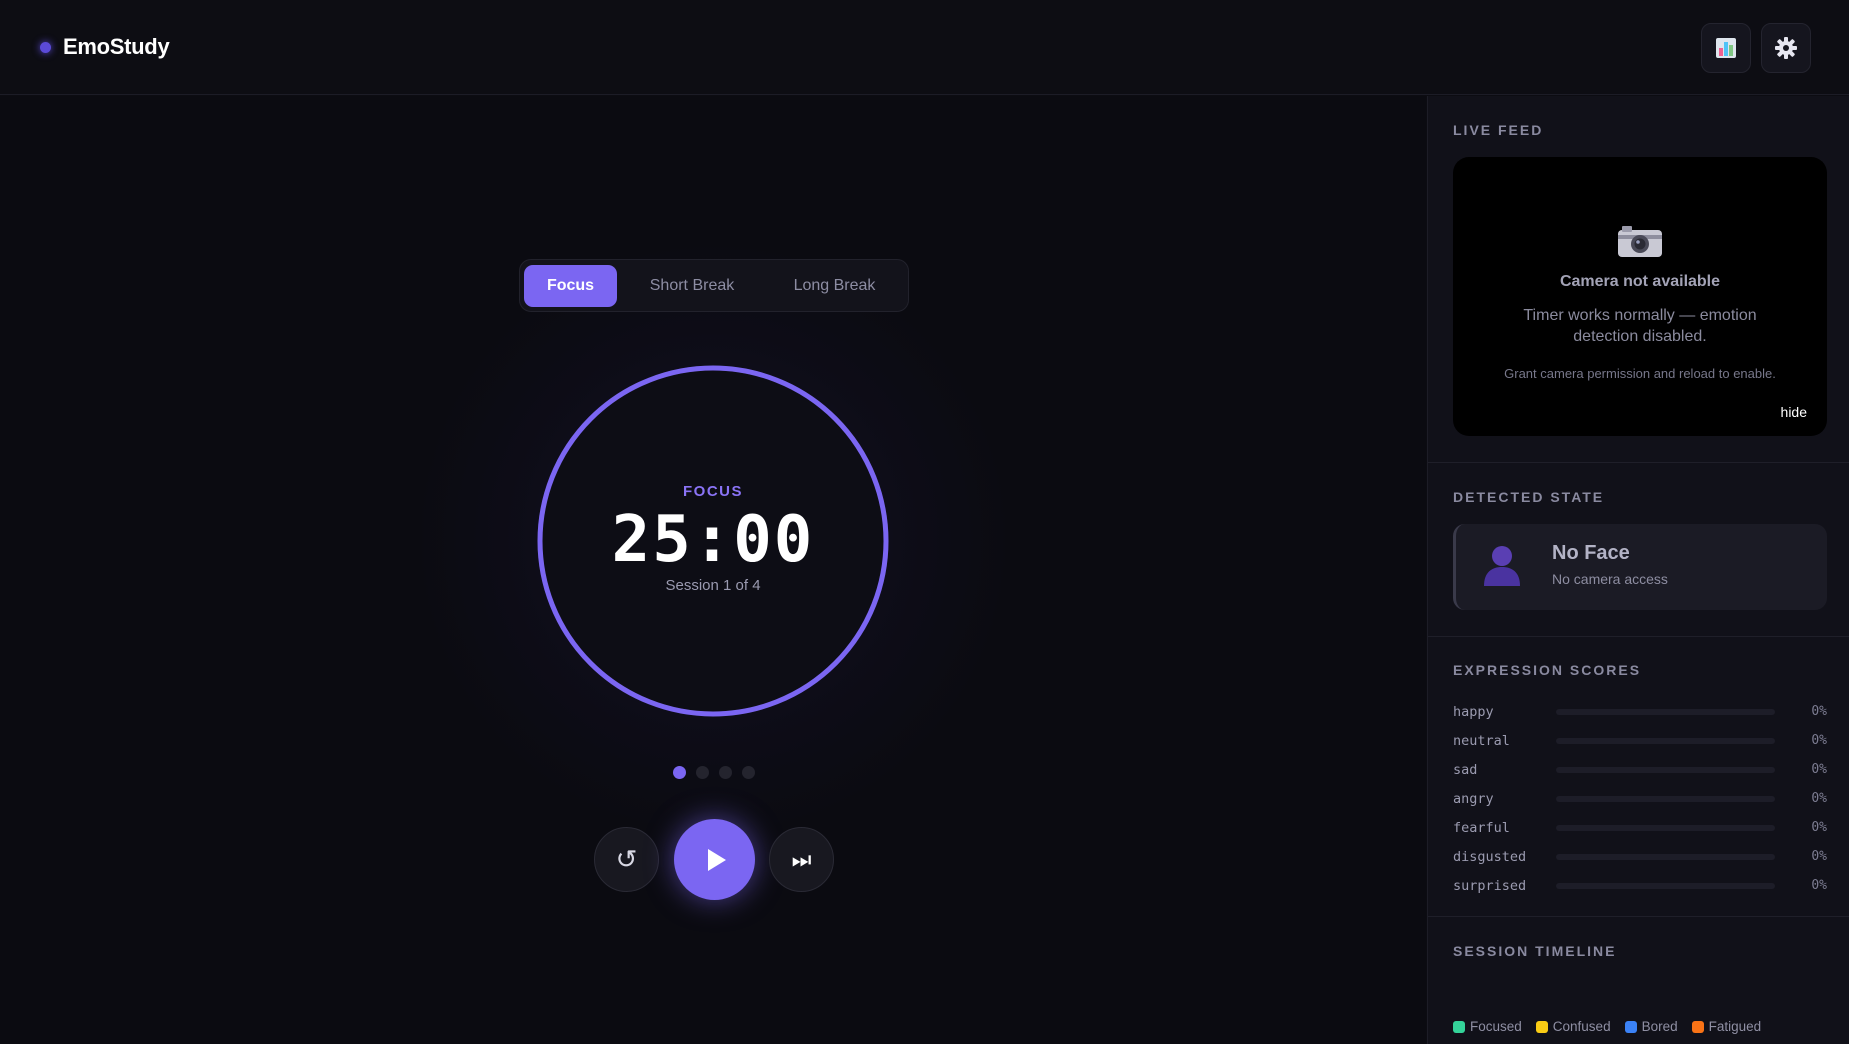  What do you see at coordinates (45, 47) in the screenshot?
I see `brand-dot-icon` at bounding box center [45, 47].